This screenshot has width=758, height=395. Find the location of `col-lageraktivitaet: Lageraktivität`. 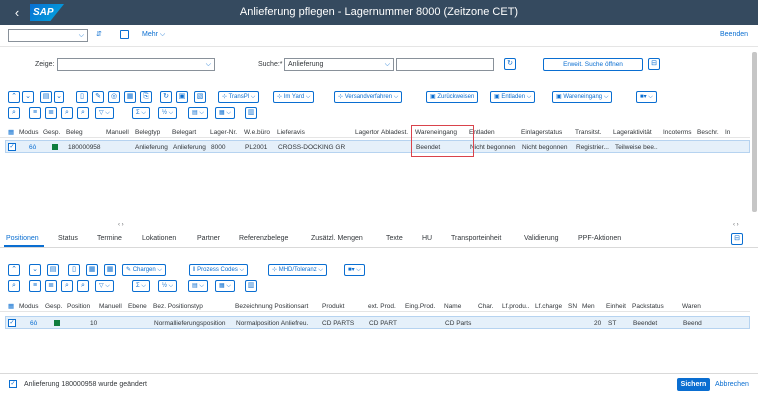

col-lageraktivitaet: Lageraktivität is located at coordinates (632, 132).